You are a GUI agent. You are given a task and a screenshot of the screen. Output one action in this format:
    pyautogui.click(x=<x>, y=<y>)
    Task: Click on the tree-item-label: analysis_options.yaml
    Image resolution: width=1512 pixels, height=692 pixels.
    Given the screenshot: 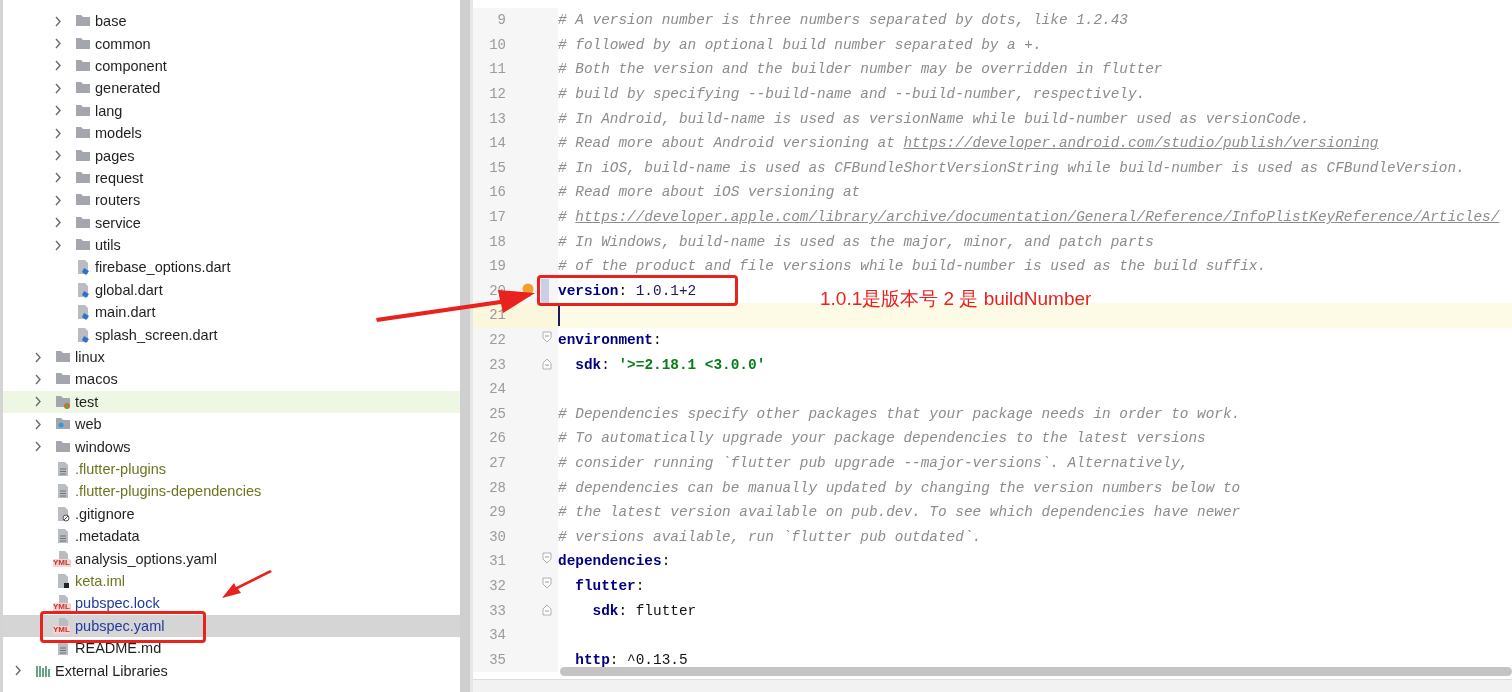 What is the action you would take?
    pyautogui.click(x=146, y=558)
    